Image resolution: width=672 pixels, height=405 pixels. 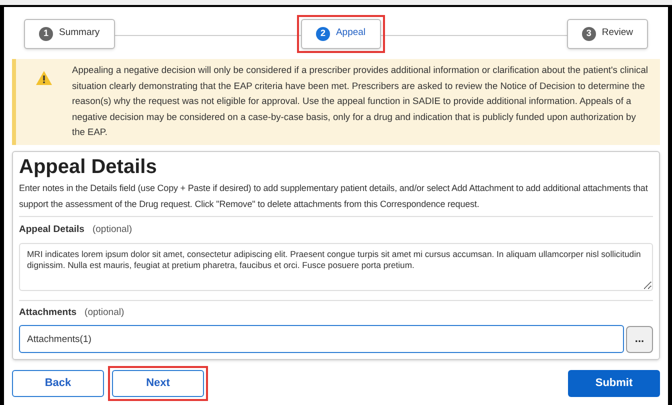 I want to click on step-tab: 3 Review, so click(x=607, y=33).